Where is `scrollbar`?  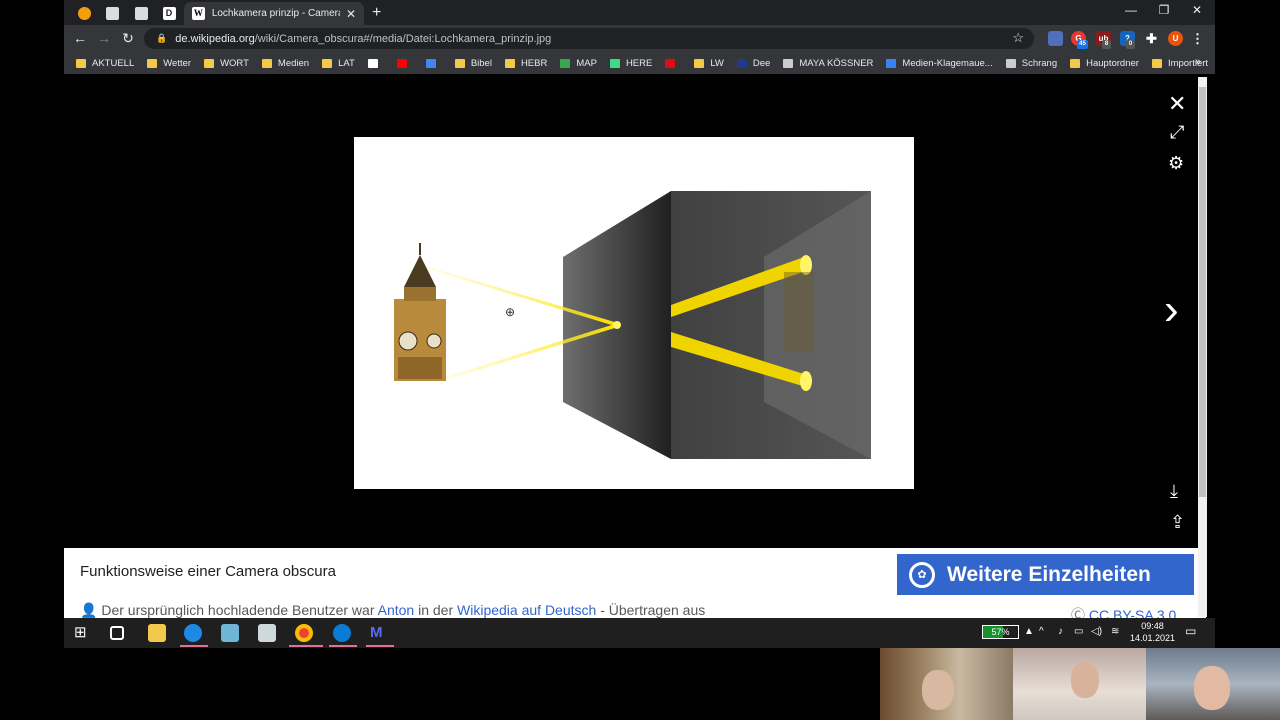 scrollbar is located at coordinates (1202, 347).